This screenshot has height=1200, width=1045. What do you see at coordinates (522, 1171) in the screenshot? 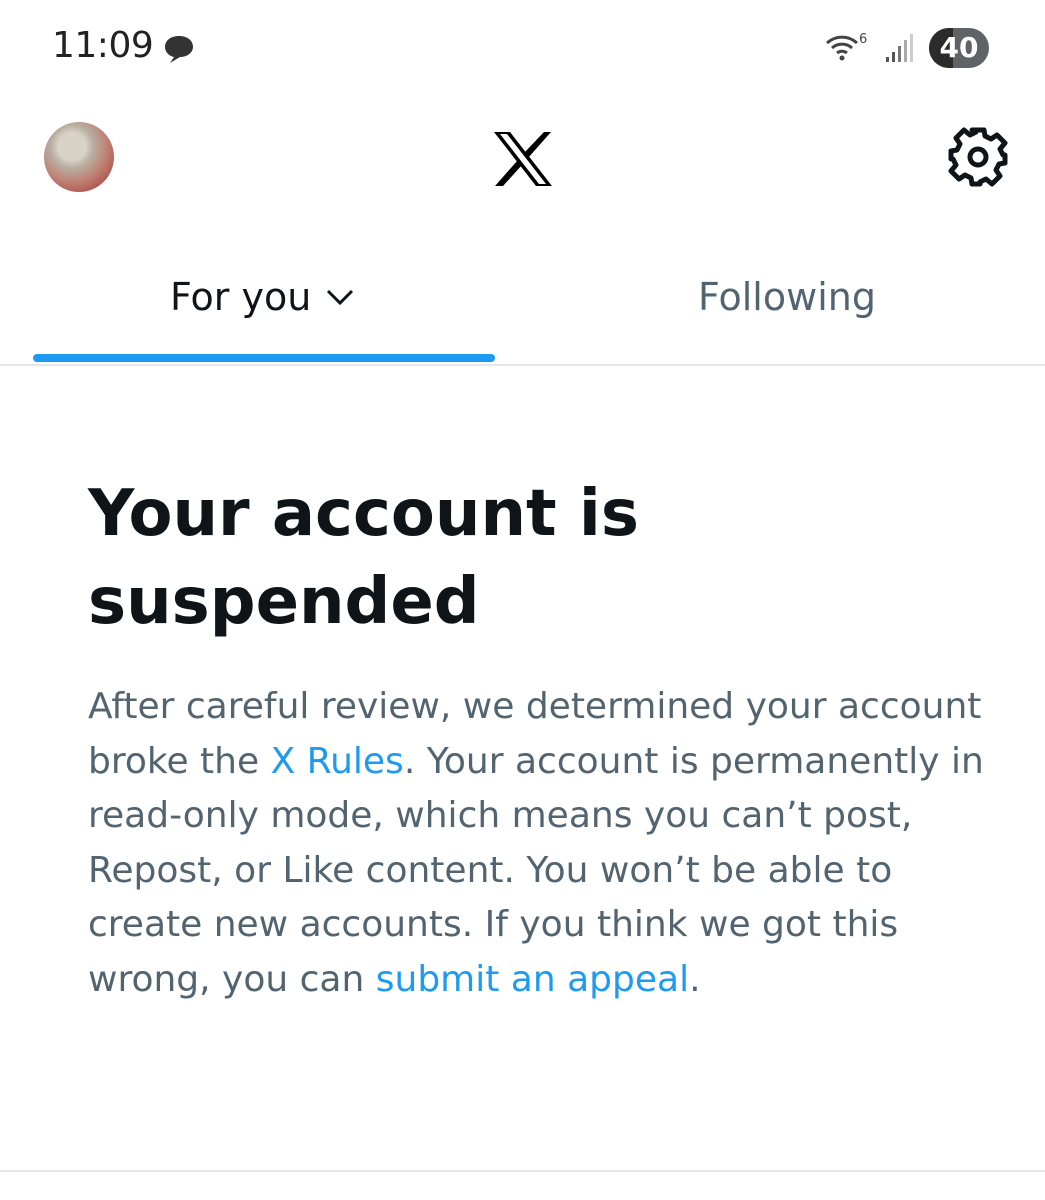
I see `divider` at bounding box center [522, 1171].